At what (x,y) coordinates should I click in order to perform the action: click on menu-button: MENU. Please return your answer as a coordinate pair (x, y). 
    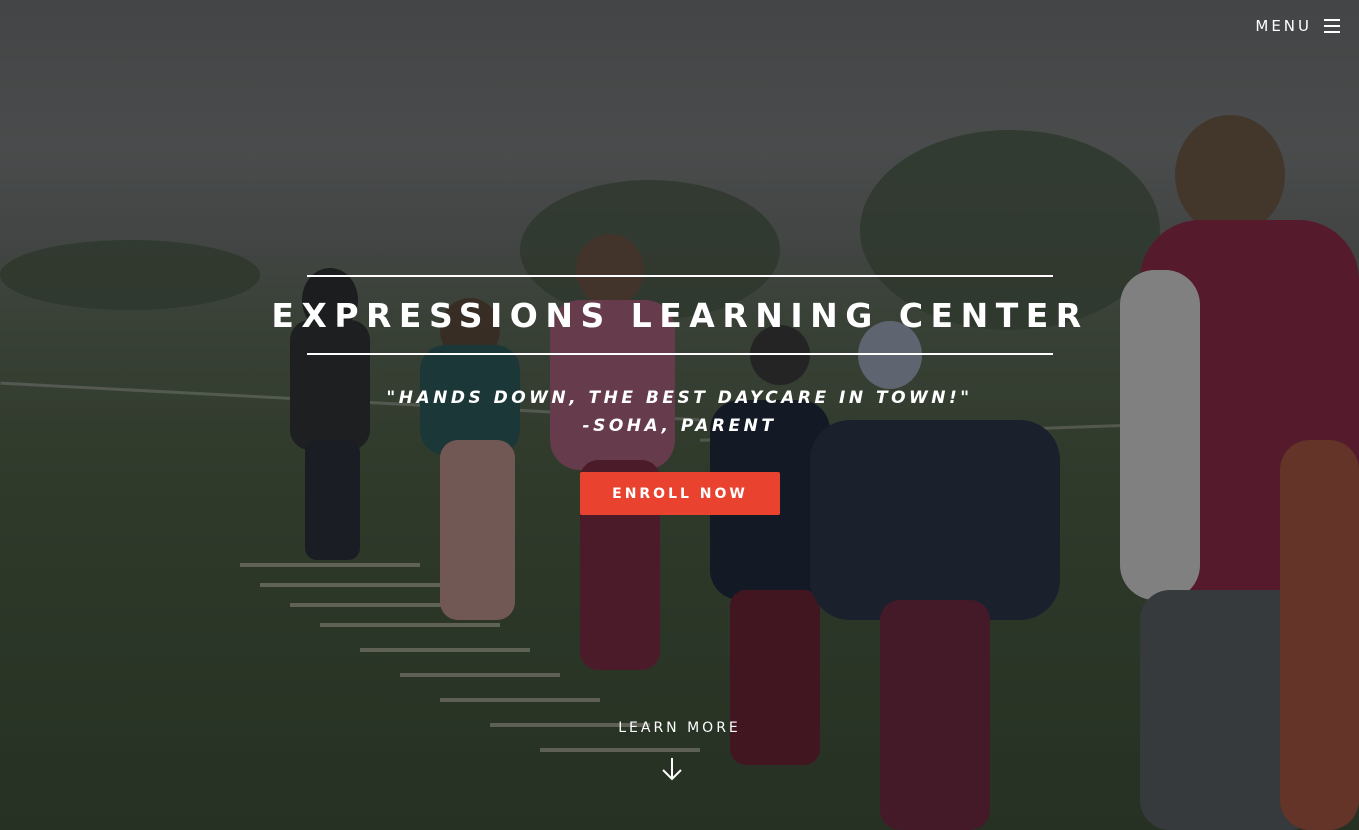
    Looking at the image, I should click on (1297, 26).